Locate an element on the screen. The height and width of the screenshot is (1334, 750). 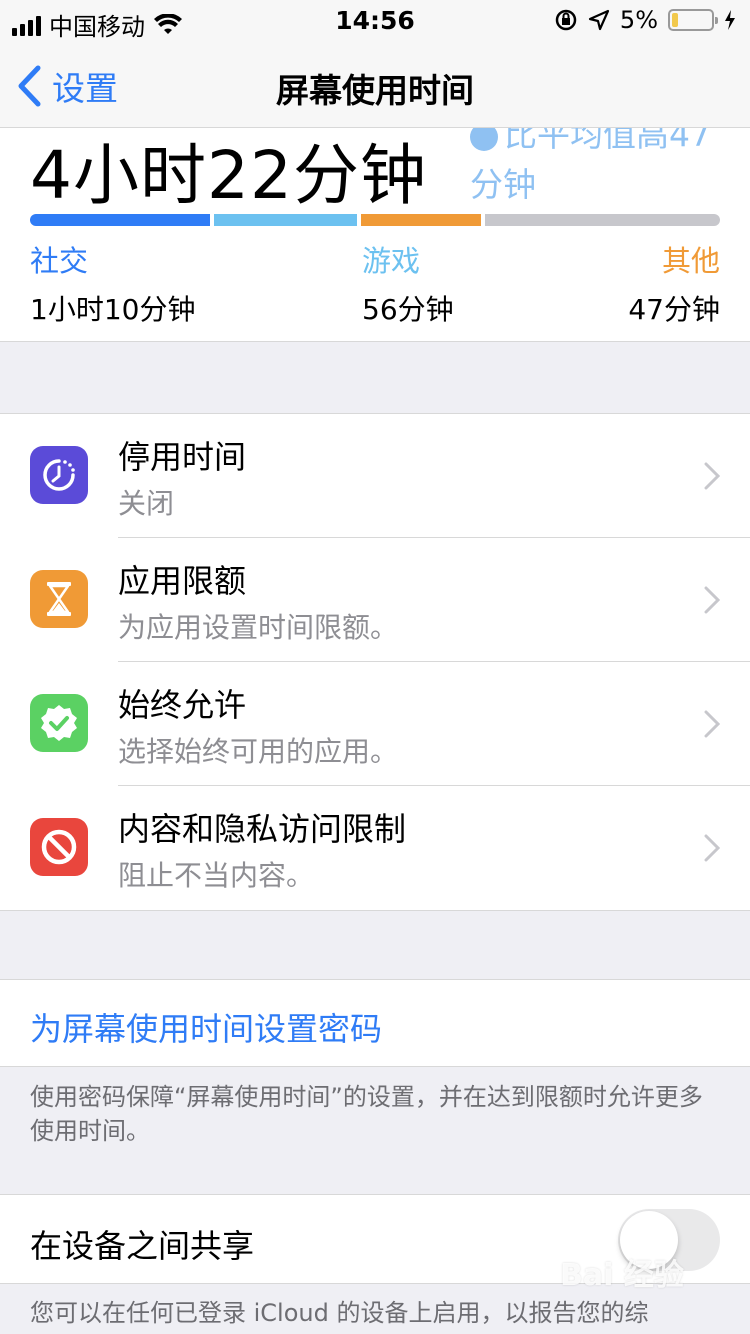
category-name: 社交 is located at coordinates (59, 261).